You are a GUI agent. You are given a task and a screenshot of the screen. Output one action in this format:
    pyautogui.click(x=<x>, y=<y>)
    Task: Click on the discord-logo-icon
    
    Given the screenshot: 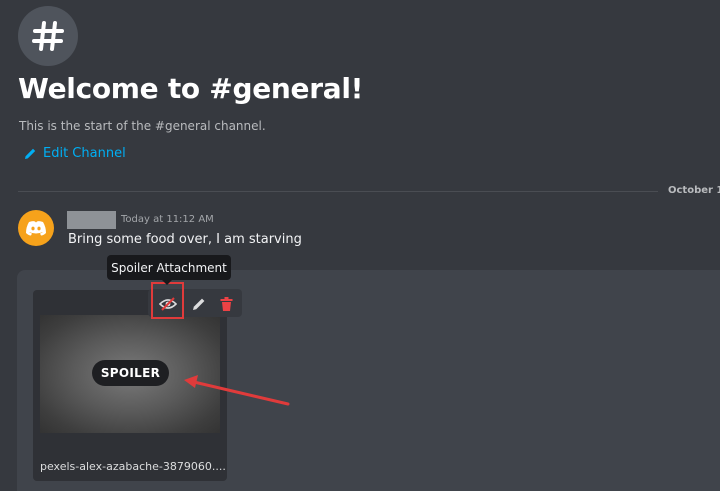 What is the action you would take?
    pyautogui.click(x=36, y=228)
    